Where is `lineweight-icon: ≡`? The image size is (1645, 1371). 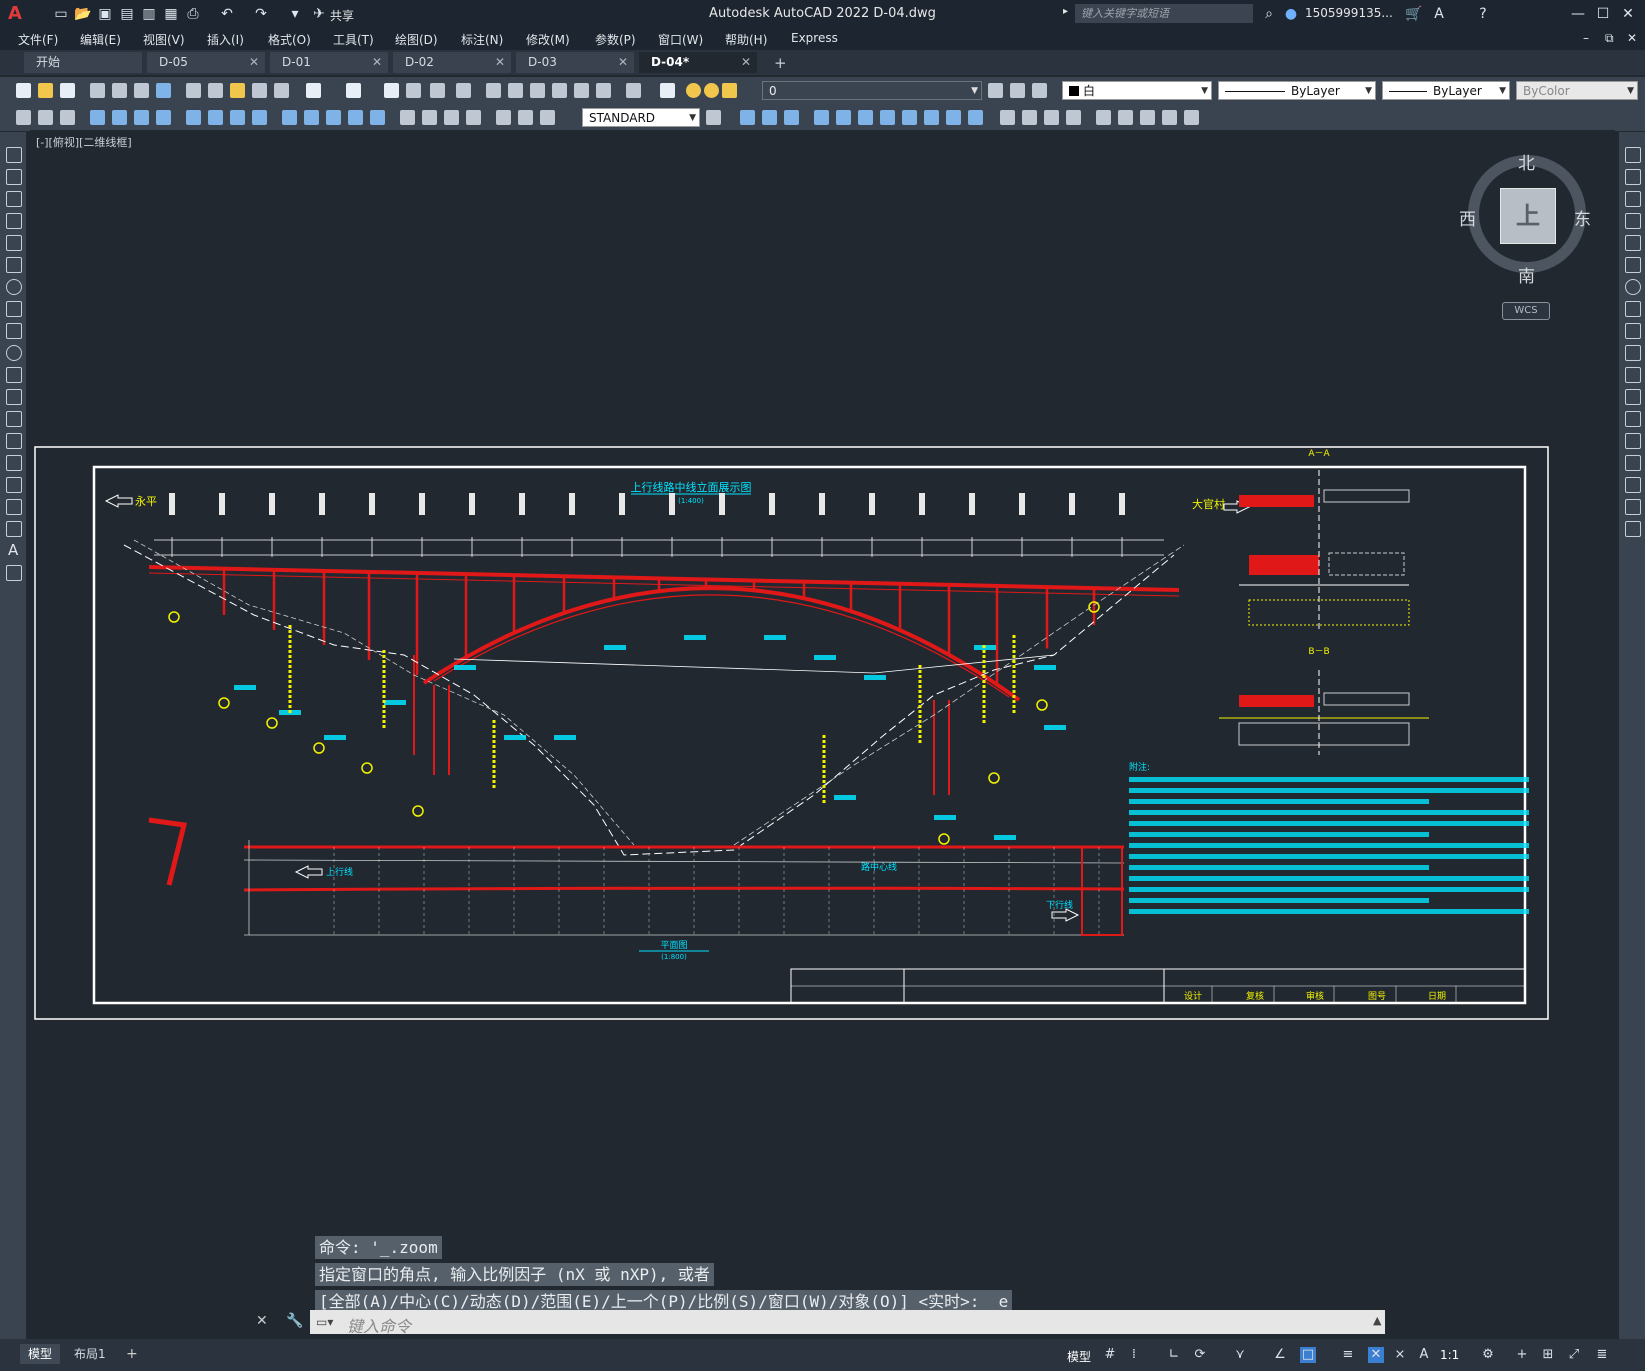 lineweight-icon: ≡ is located at coordinates (1348, 1355).